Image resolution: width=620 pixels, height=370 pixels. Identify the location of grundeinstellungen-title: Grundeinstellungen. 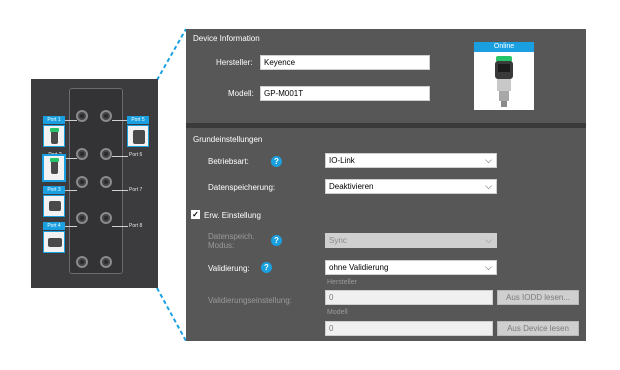
(228, 139).